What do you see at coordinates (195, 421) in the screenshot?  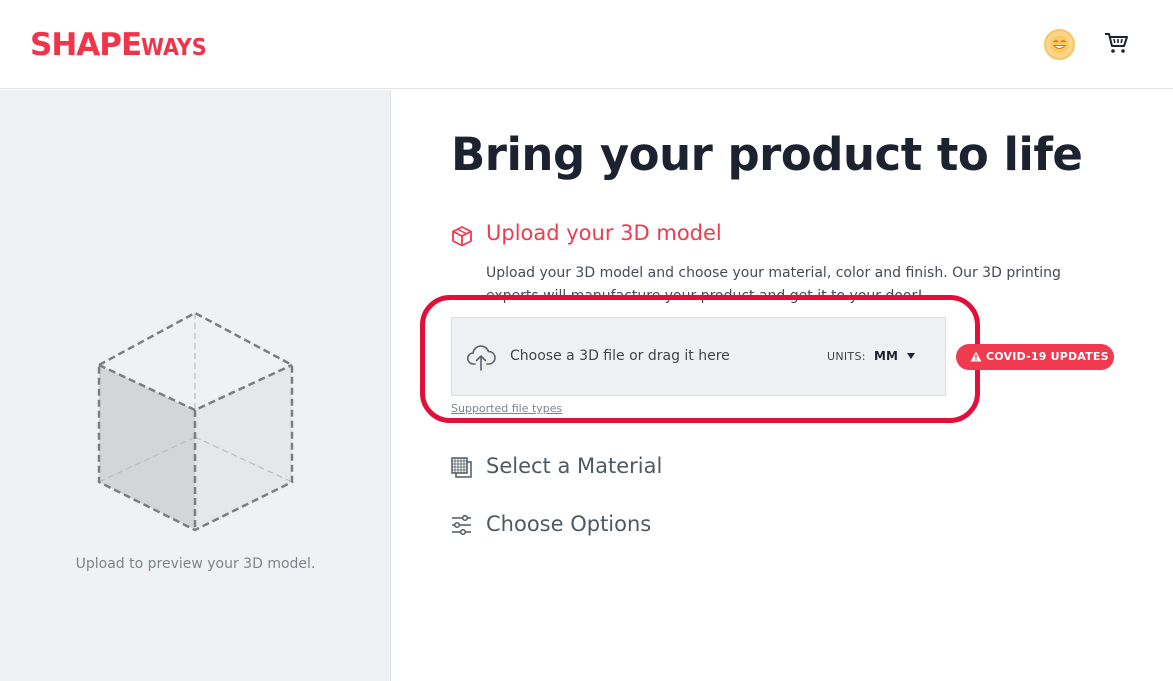 I see `dashed-cube-icon` at bounding box center [195, 421].